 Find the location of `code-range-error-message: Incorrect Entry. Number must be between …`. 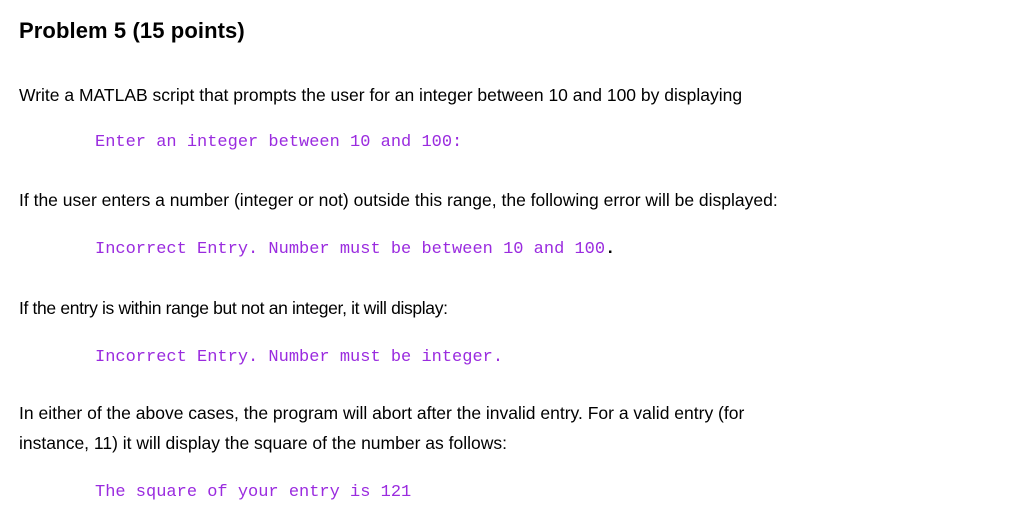

code-range-error-message: Incorrect Entry. Number must be between … is located at coordinates (355, 250).